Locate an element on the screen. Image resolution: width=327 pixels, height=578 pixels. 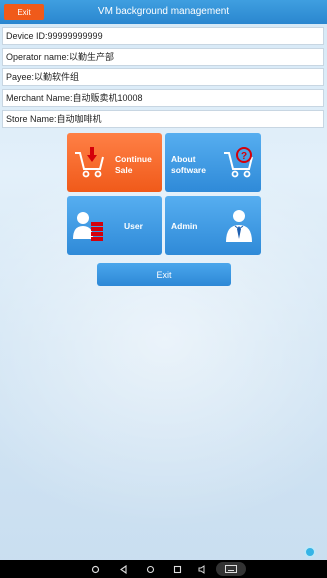
admin-label: Admin is located at coordinates (184, 226).